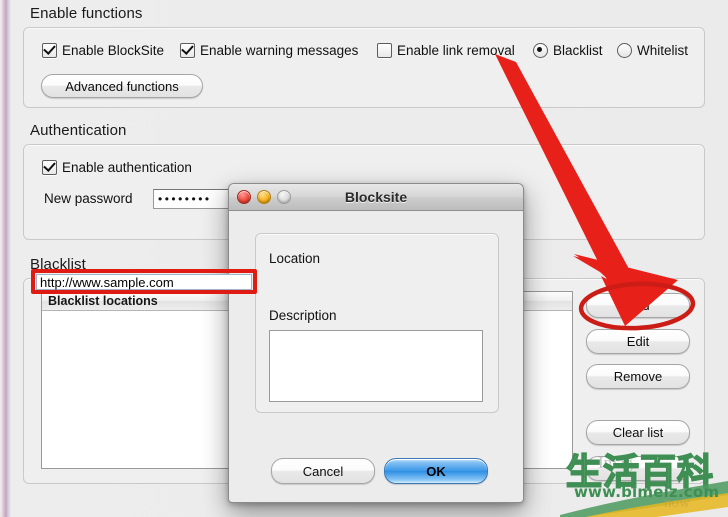  What do you see at coordinates (376, 366) in the screenshot?
I see `description-textarea` at bounding box center [376, 366].